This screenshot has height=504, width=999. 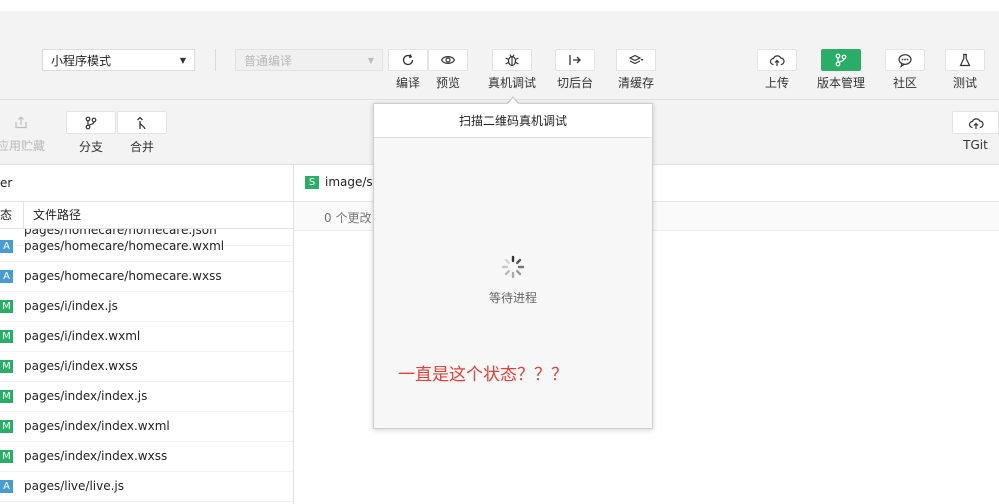 I want to click on file-path: pages/live/live.js, so click(x=74, y=486).